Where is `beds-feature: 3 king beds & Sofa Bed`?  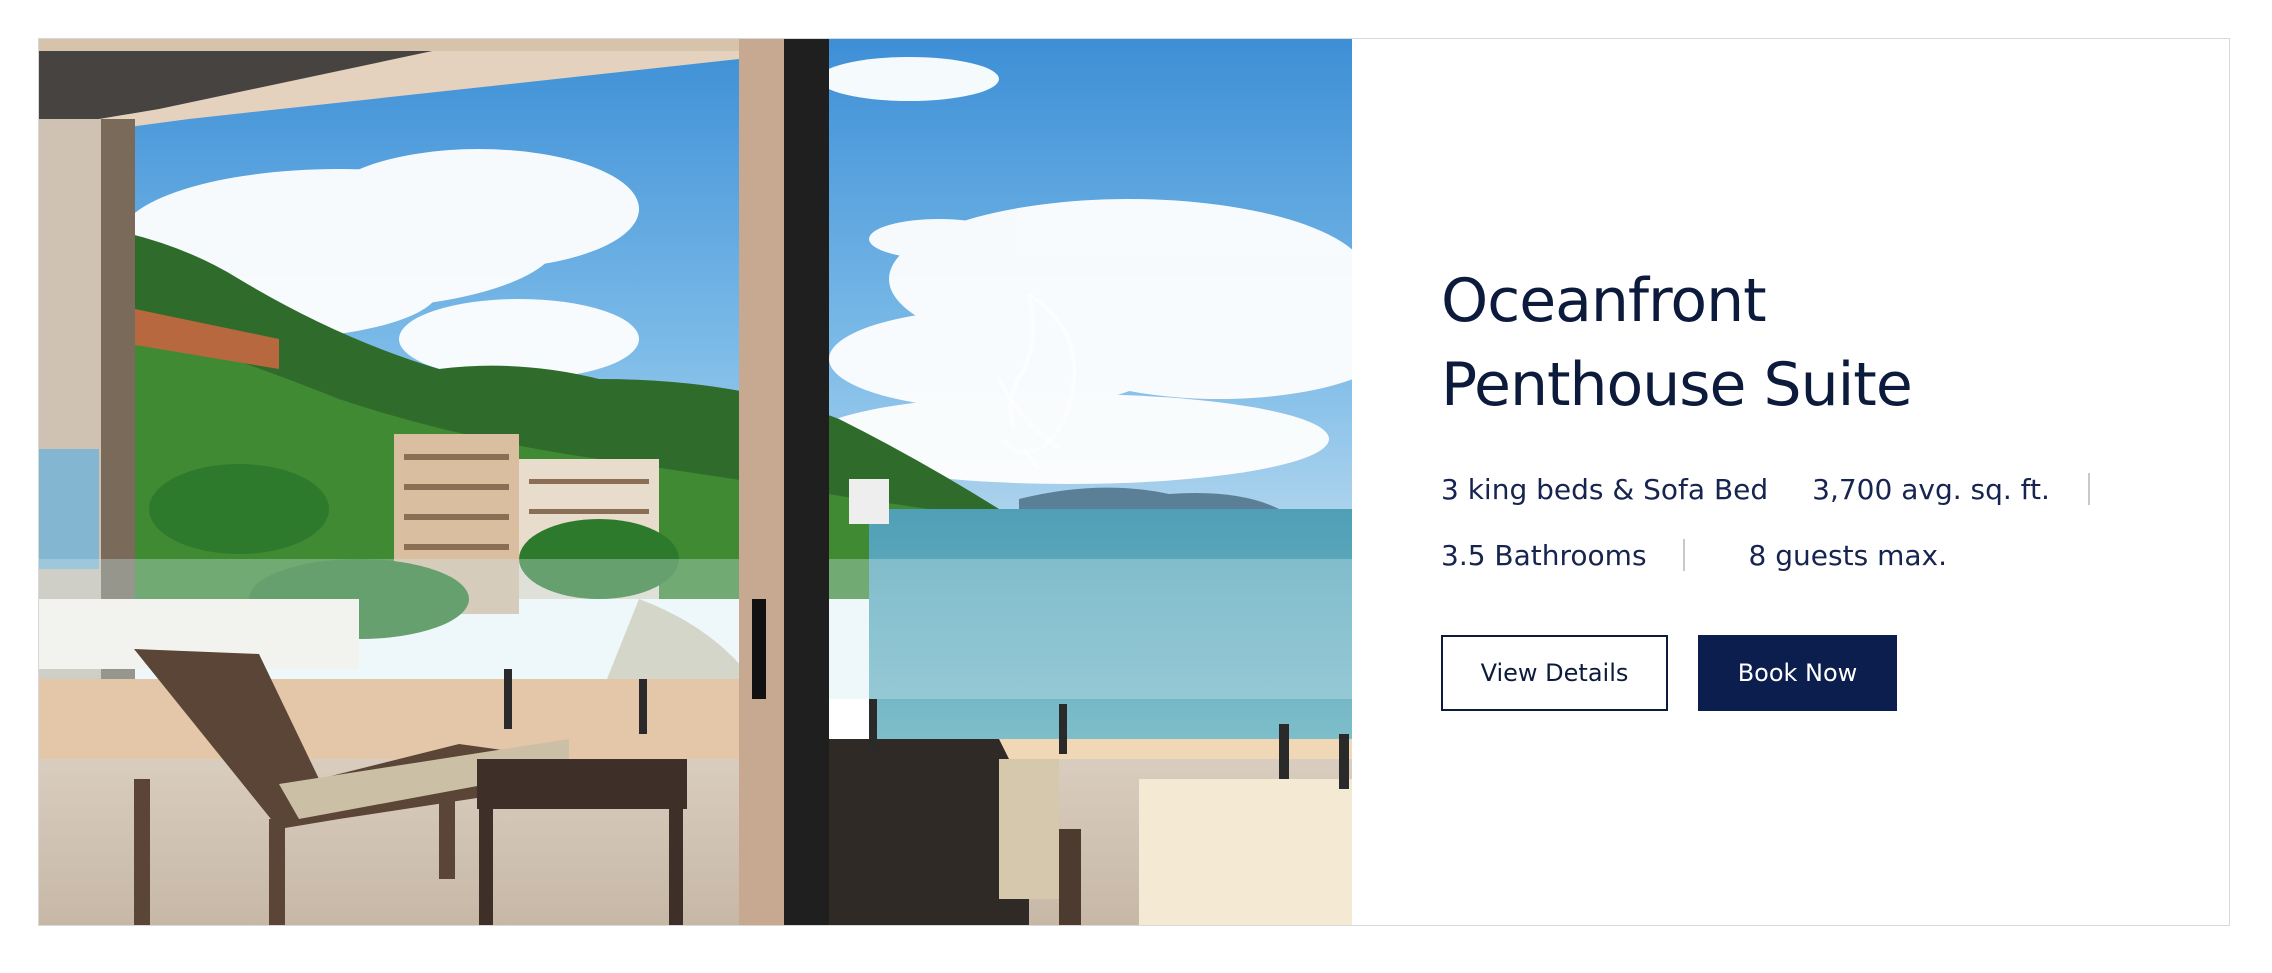 beds-feature: 3 king beds & Sofa Bed is located at coordinates (1605, 489).